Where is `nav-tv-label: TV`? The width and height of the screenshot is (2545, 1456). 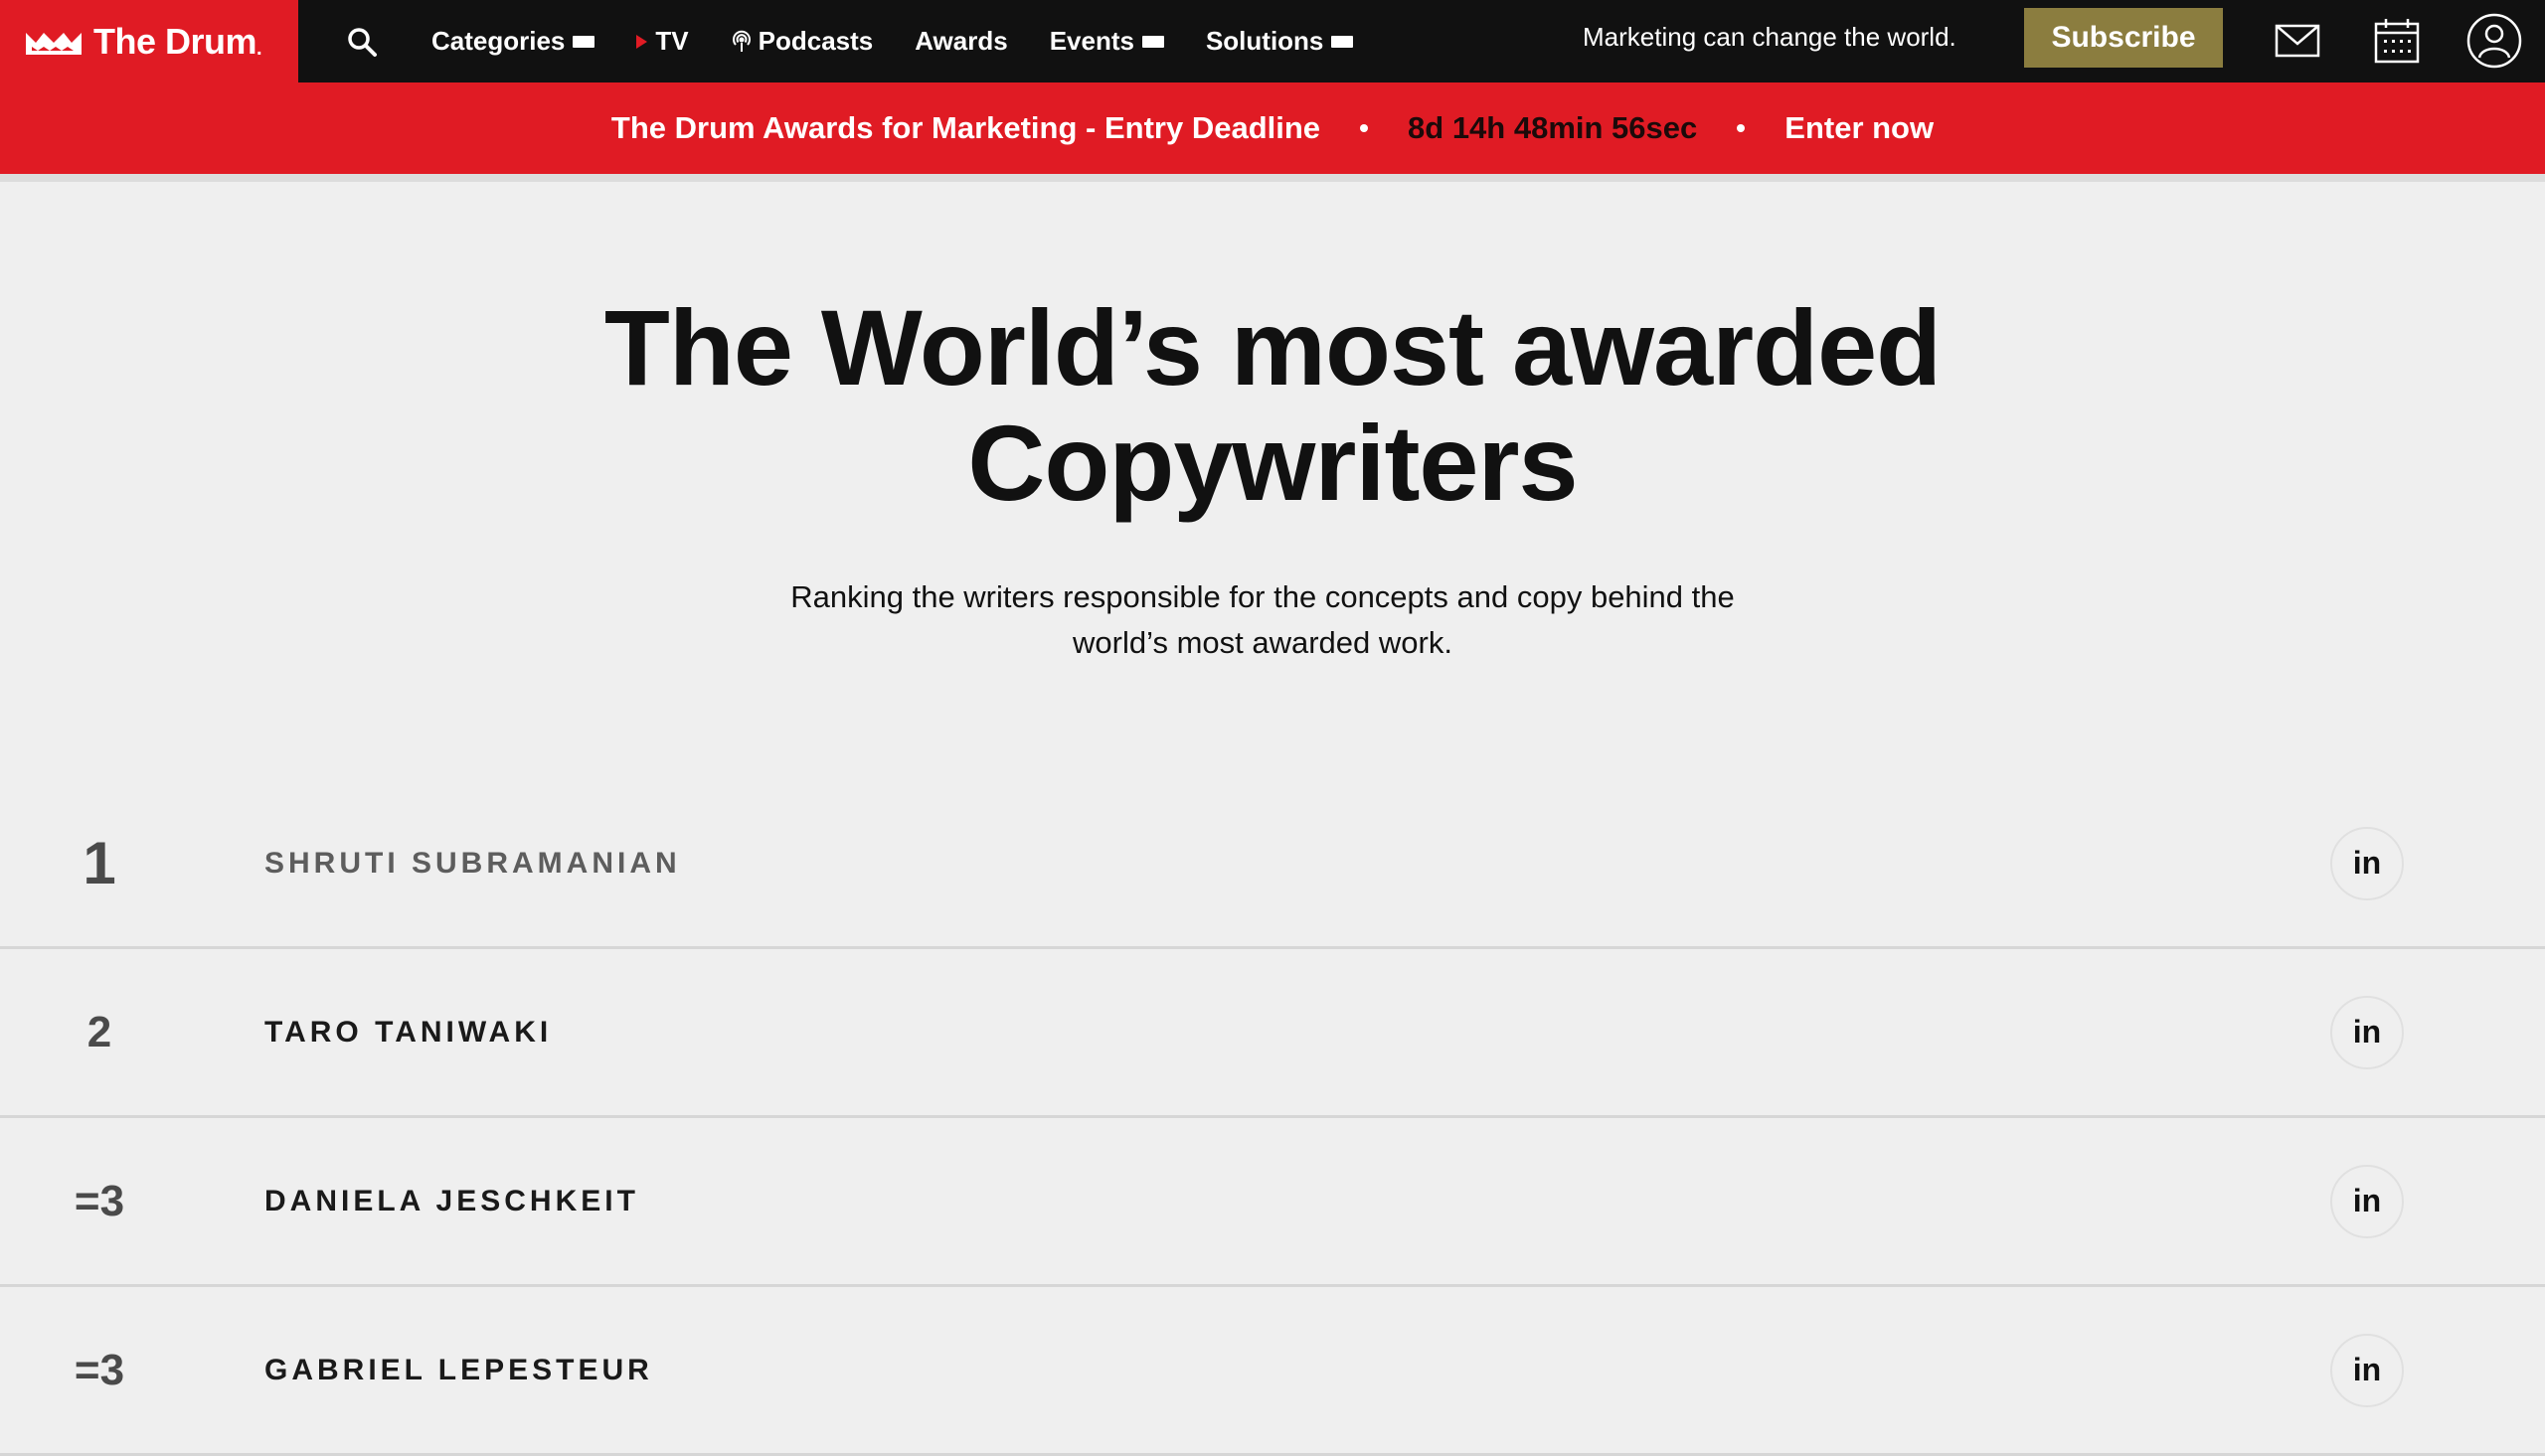 nav-tv-label: TV is located at coordinates (672, 41).